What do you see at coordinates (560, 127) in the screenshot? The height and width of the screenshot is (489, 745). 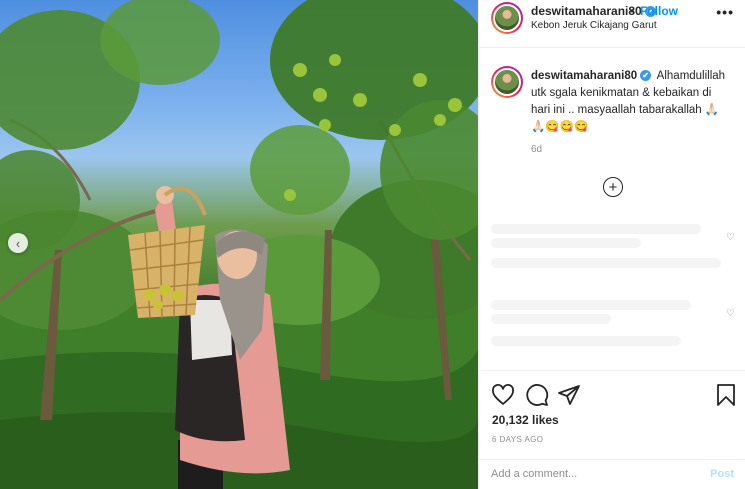 I see `caption-emoji-line: 🙏🏻😋😋😋` at bounding box center [560, 127].